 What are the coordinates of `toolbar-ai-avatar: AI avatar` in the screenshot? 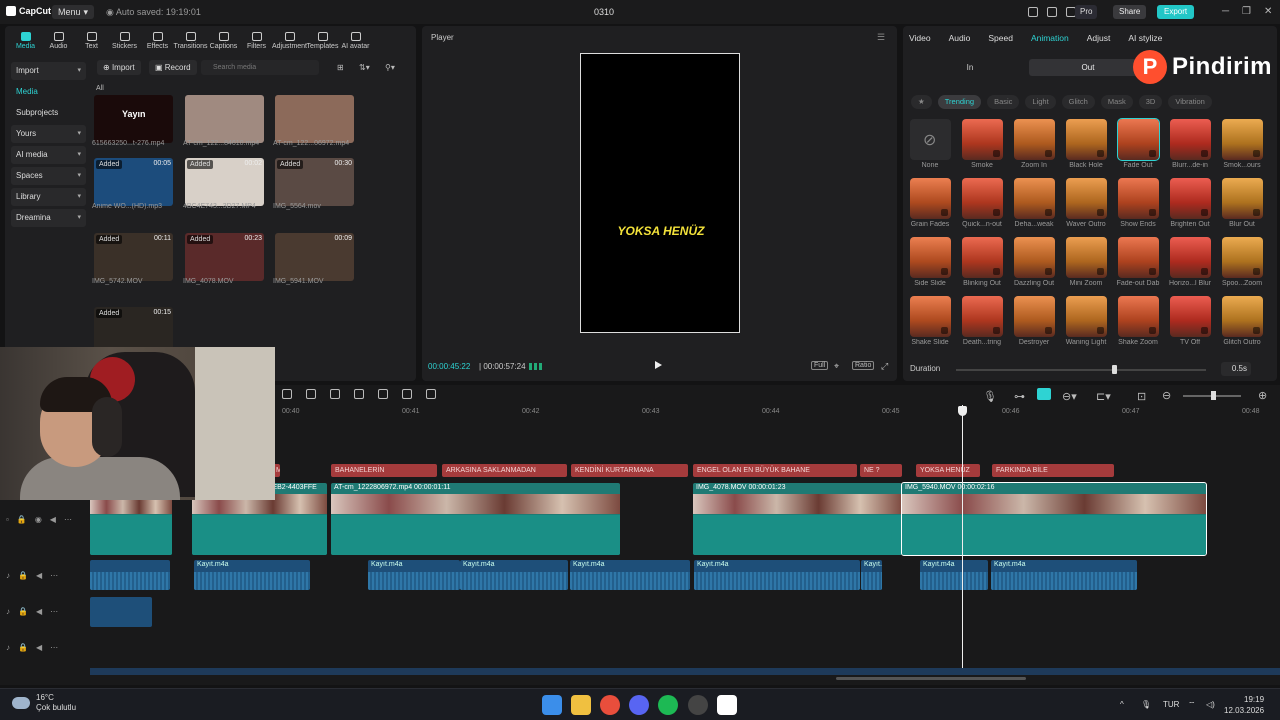 It's located at (355, 39).